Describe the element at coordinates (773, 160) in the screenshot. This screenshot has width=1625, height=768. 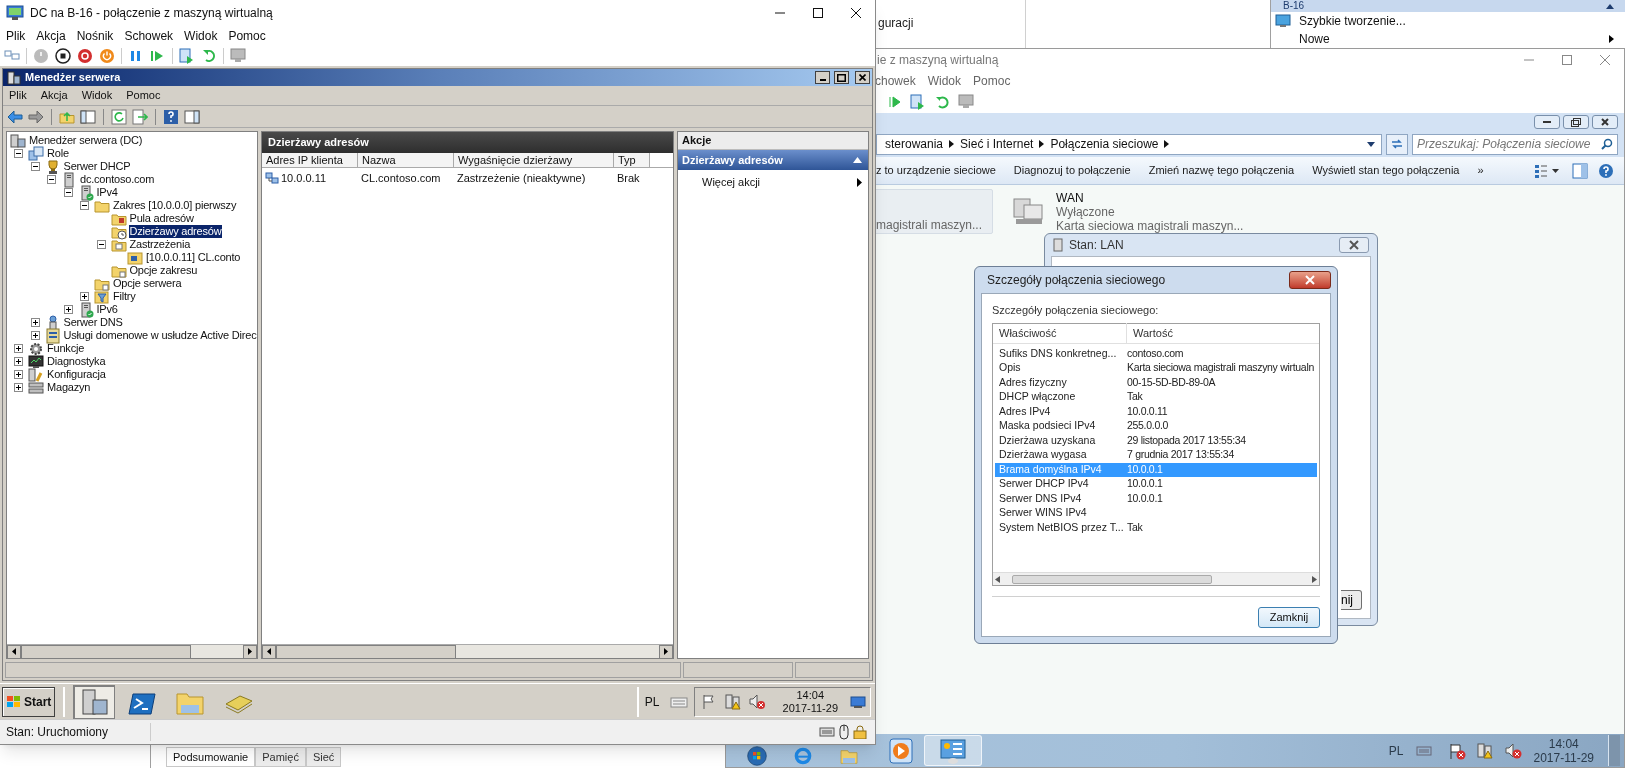
I see `actions-section-header: Dzierżawy adresów` at that location.